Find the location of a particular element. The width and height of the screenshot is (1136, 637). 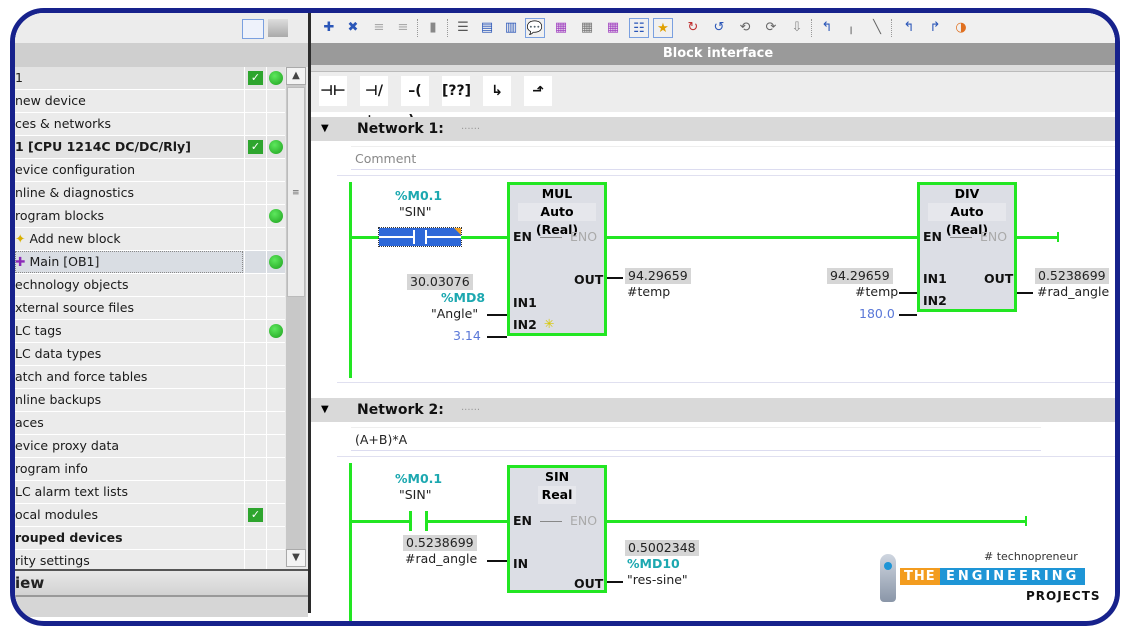

step-forward-icon: ↱ is located at coordinates (935, 28).